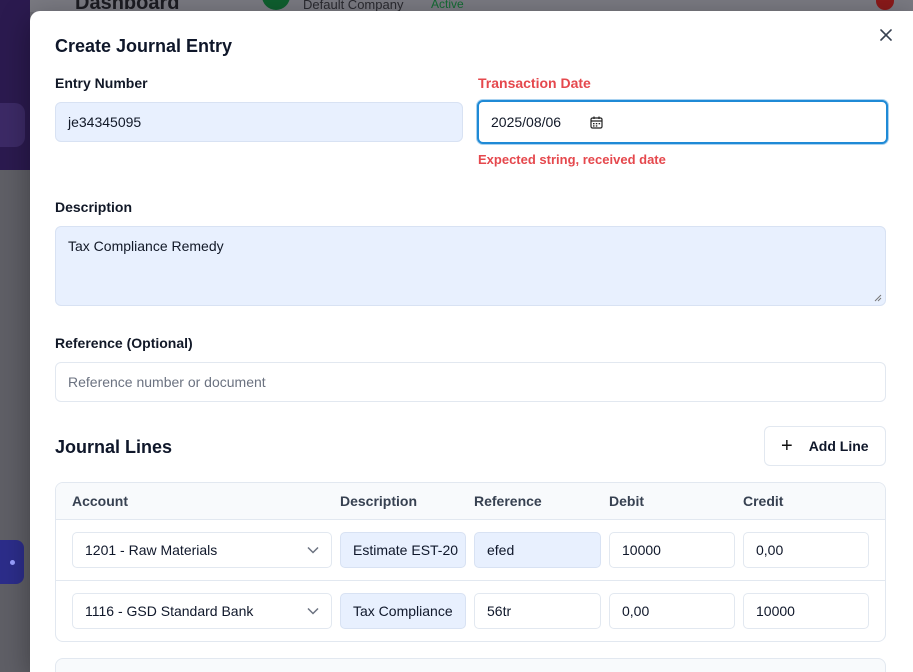 The image size is (913, 672). I want to click on sidebar, so click(15, 336).